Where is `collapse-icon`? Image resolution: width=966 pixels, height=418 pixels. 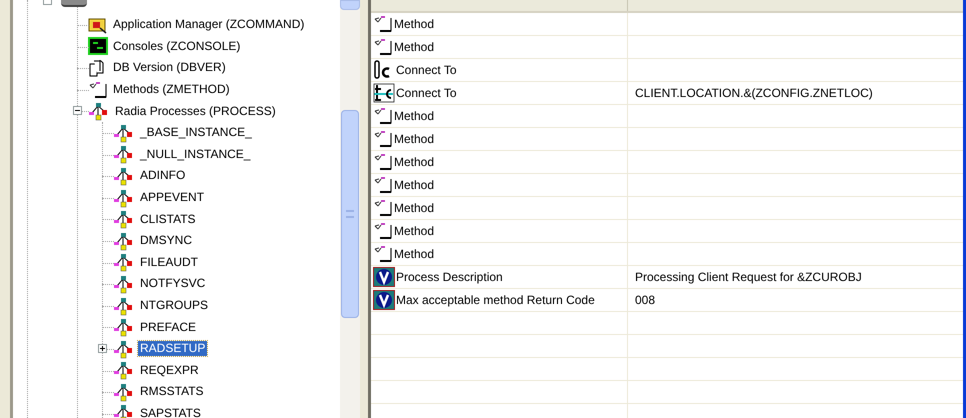 collapse-icon is located at coordinates (77, 111).